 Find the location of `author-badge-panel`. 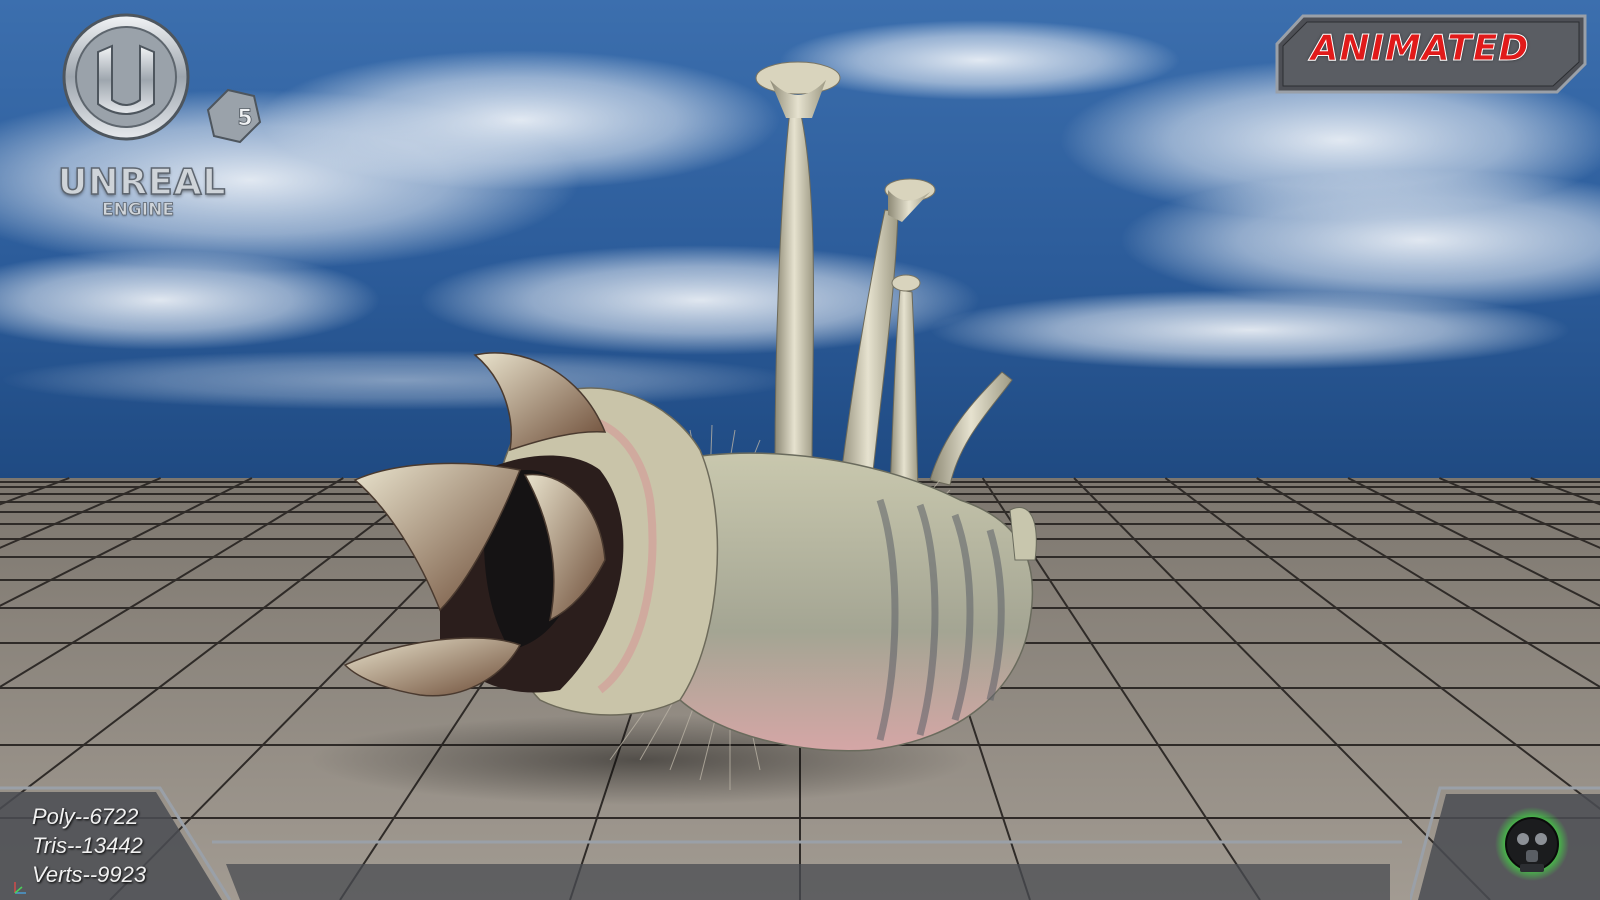

author-badge-panel is located at coordinates (1505, 842).